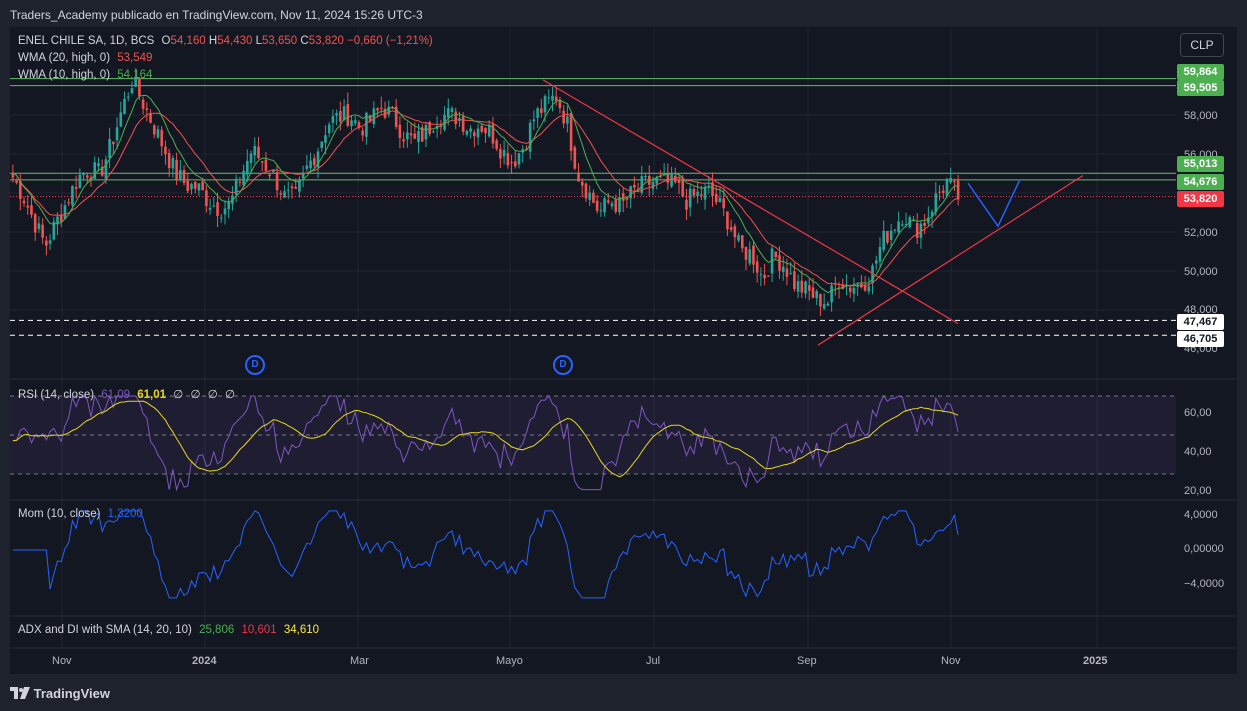 Image resolution: width=1247 pixels, height=711 pixels. I want to click on currency-button: CLP, so click(1202, 45).